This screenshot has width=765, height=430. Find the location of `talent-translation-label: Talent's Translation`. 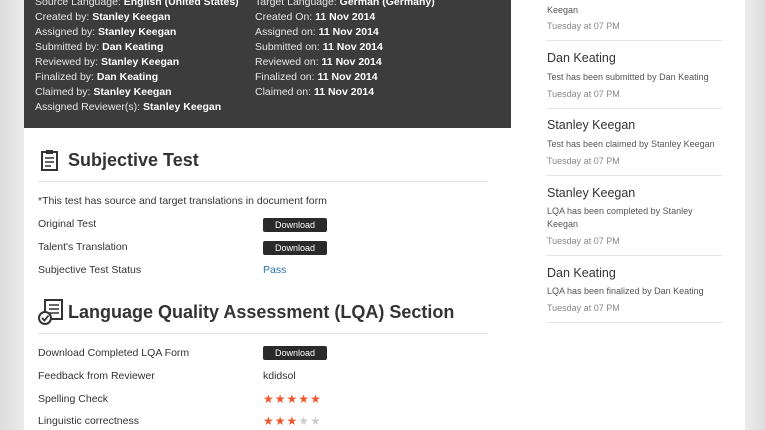

talent-translation-label: Talent's Translation is located at coordinates (83, 247).